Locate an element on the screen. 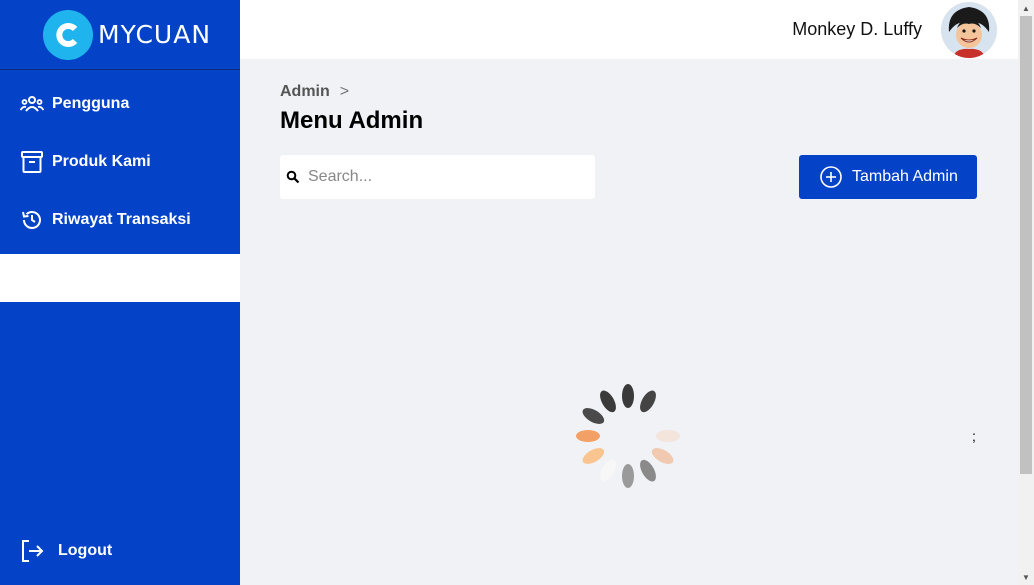 This screenshot has width=1034, height=585. breadcrumb: Admin > is located at coordinates (314, 92).